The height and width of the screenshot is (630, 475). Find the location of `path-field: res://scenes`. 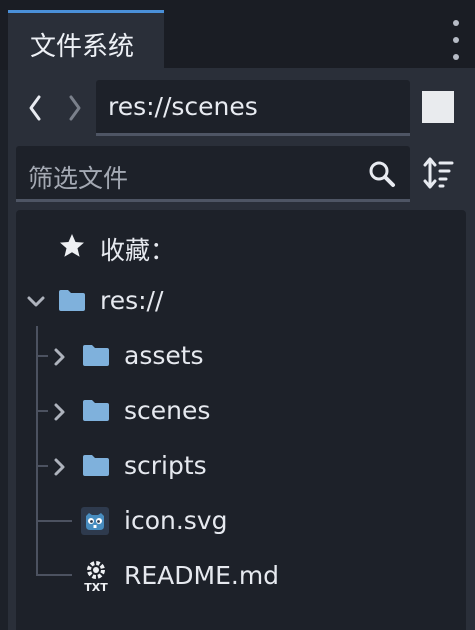

path-field: res://scenes is located at coordinates (253, 108).